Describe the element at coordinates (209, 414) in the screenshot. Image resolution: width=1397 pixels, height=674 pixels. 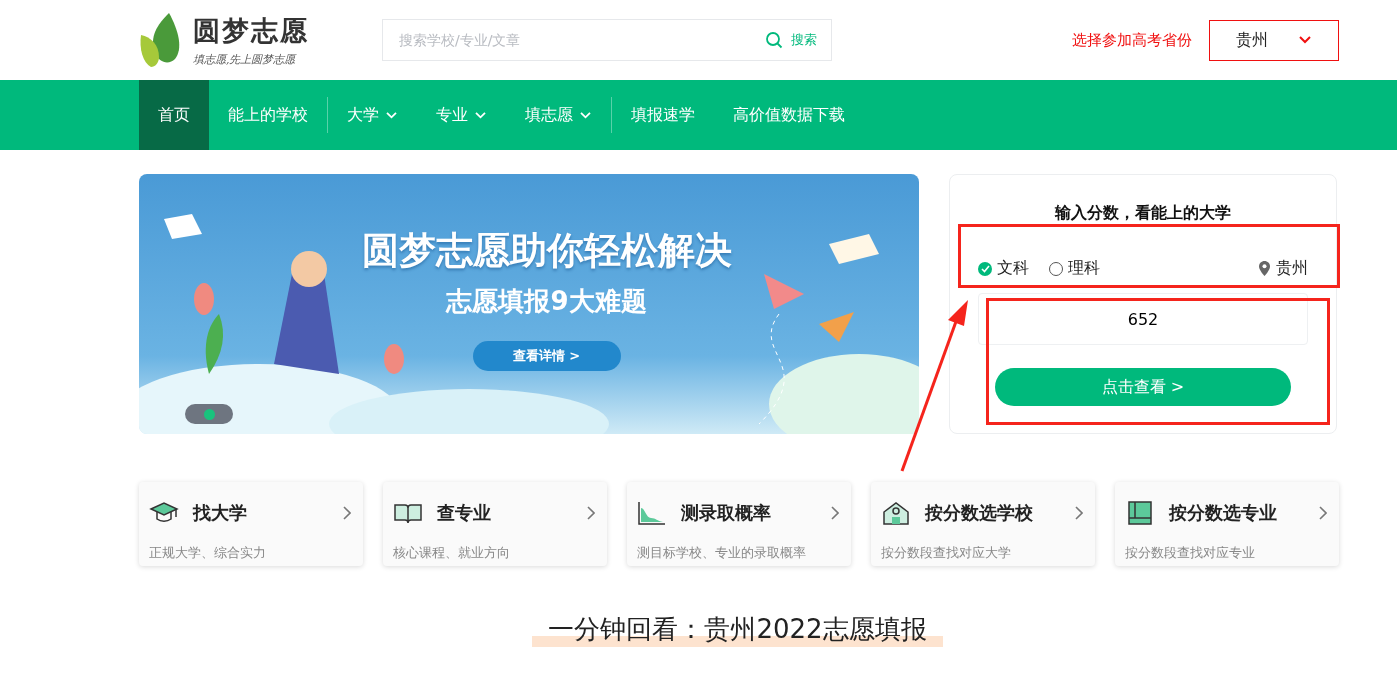
I see `carousel-dot` at that location.